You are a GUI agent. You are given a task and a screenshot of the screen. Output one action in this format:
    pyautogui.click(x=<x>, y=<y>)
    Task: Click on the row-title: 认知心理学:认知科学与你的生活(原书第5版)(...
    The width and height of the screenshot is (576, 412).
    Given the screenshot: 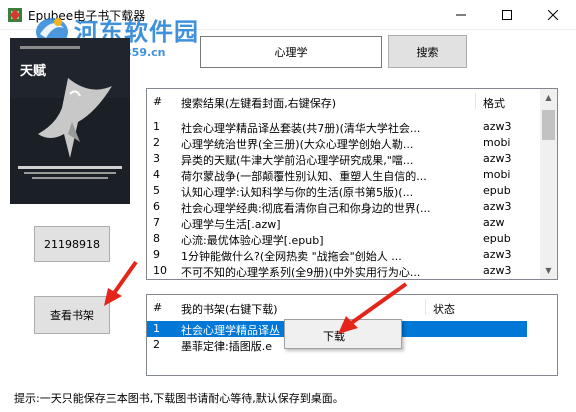 What is the action you would take?
    pyautogui.click(x=297, y=192)
    